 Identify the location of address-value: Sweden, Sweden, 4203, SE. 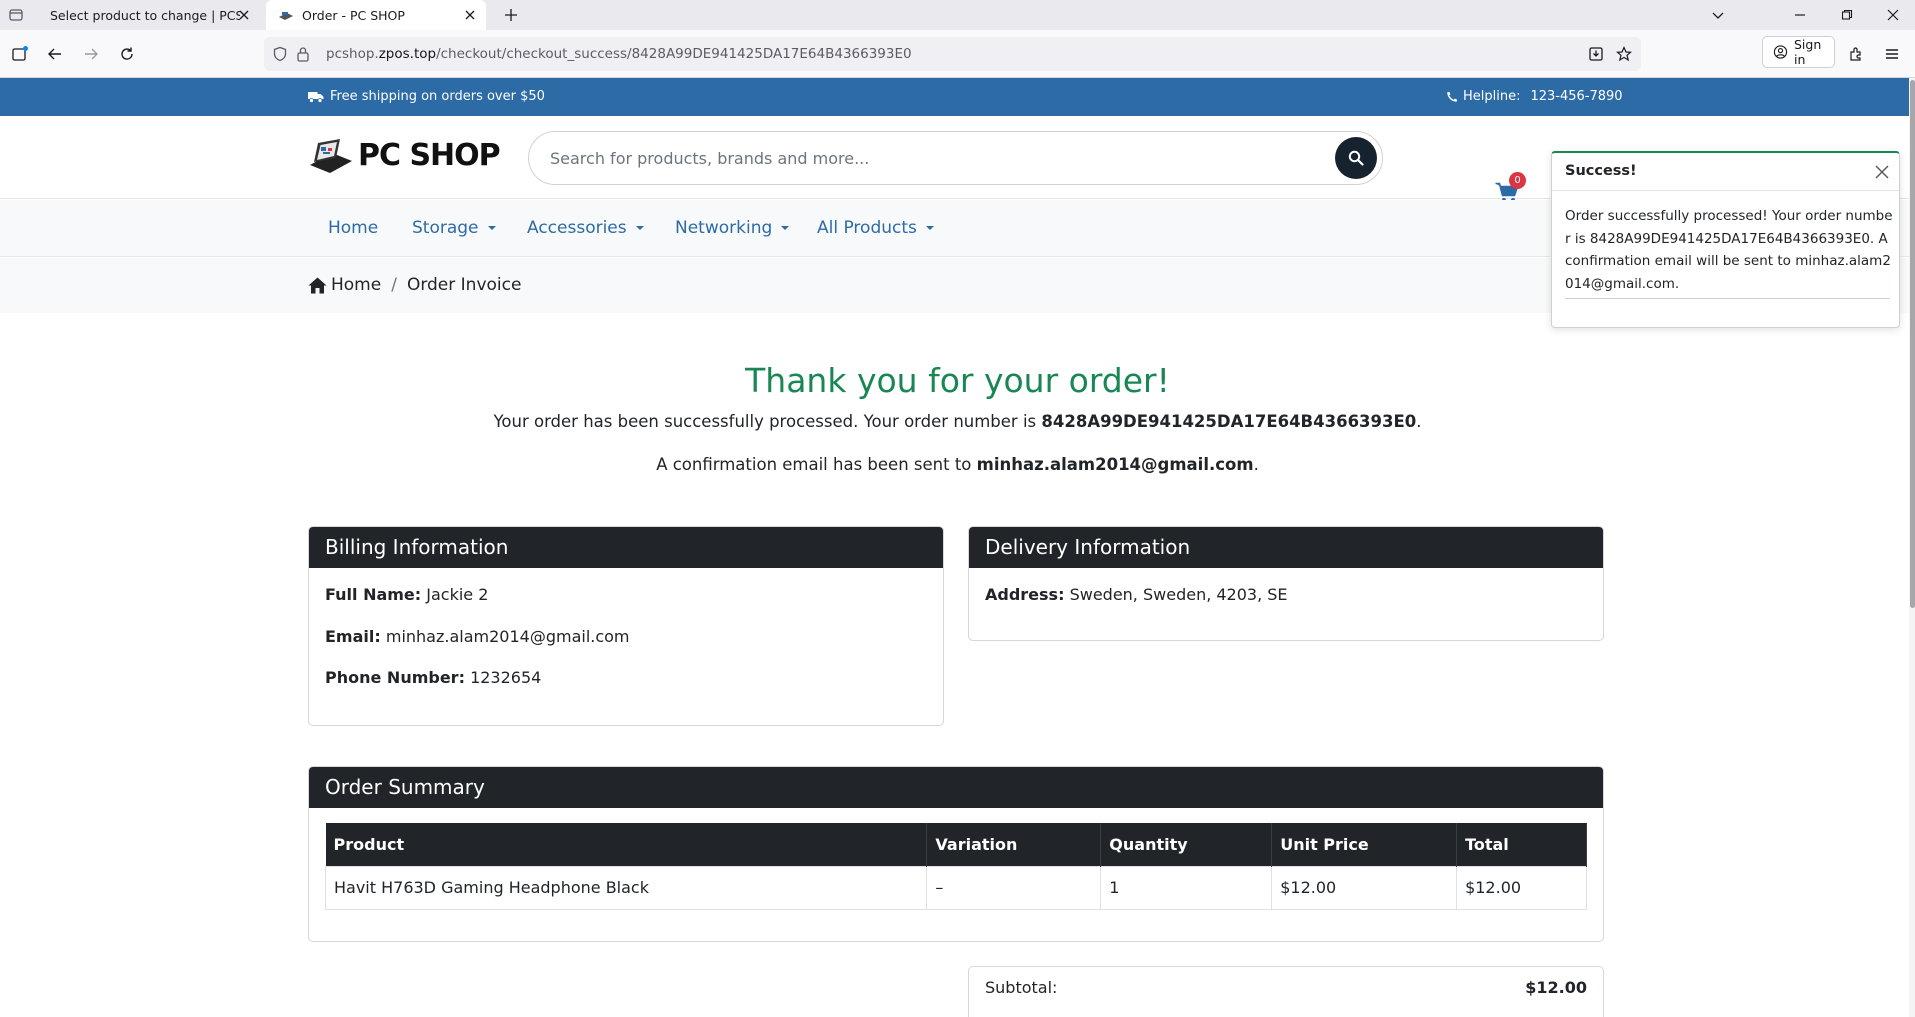
(1178, 594).